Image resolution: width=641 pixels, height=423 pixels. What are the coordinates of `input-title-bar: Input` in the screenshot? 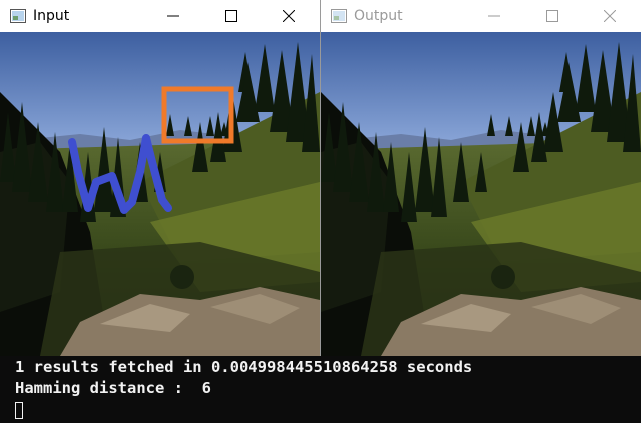 It's located at (160, 16).